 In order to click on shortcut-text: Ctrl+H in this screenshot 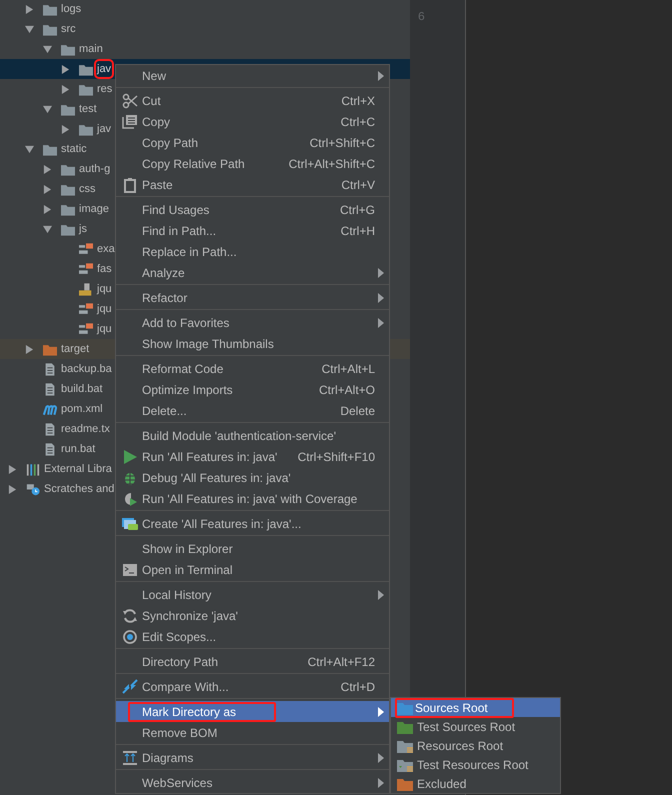, I will do `click(357, 231)`.